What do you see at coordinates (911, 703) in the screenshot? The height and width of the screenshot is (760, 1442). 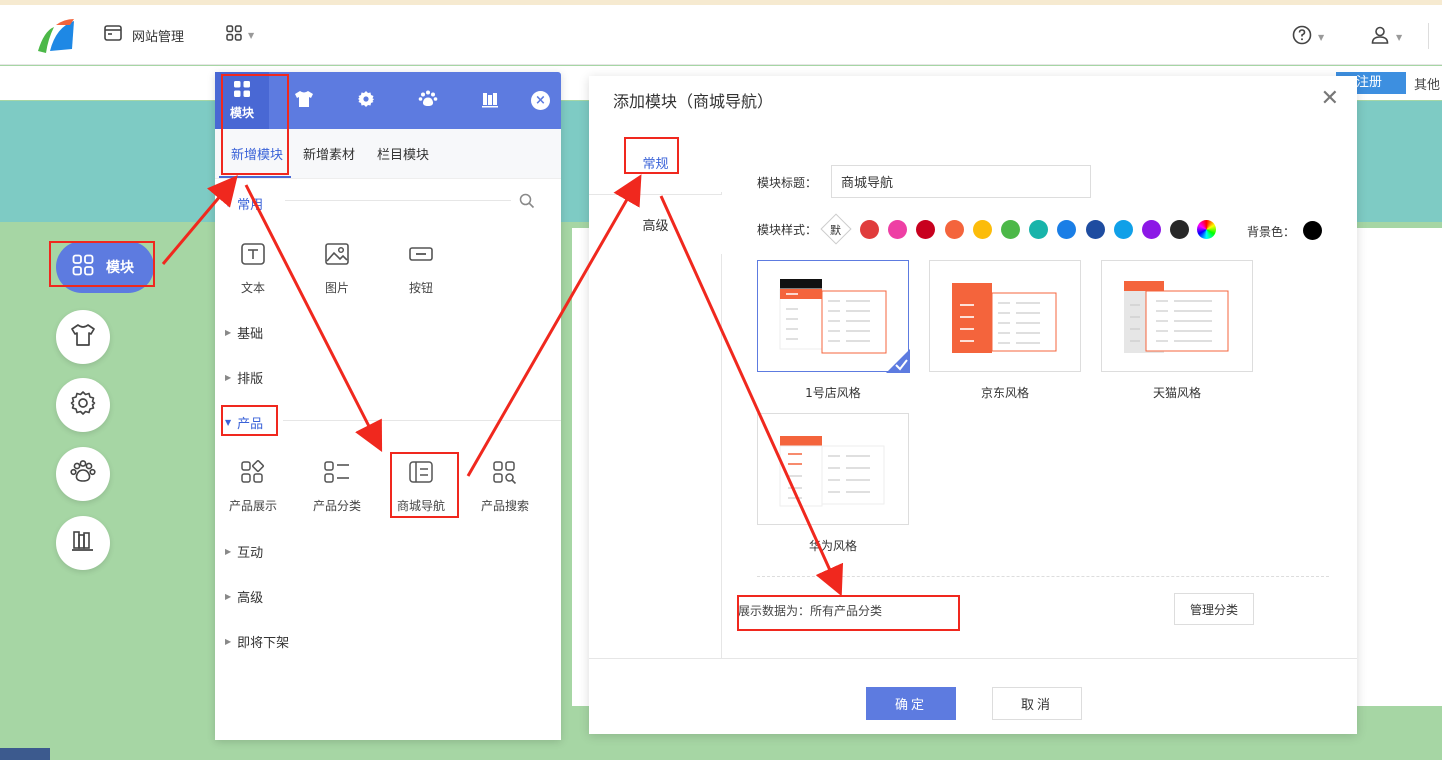 I see `confirm-button: 确定` at bounding box center [911, 703].